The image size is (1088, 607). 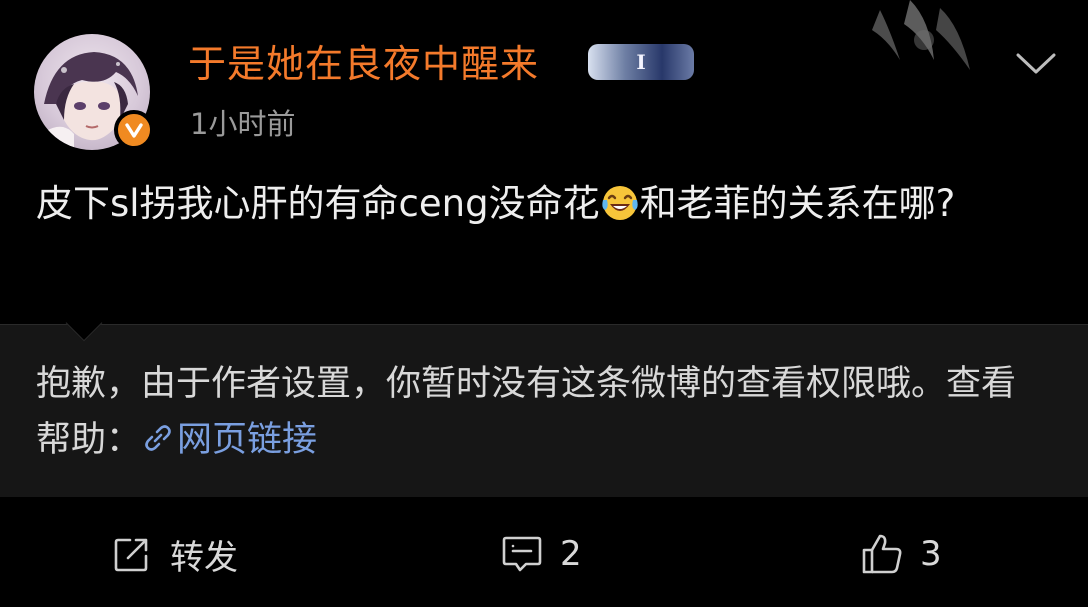 What do you see at coordinates (921, 35) in the screenshot?
I see `header-decoration-icon` at bounding box center [921, 35].